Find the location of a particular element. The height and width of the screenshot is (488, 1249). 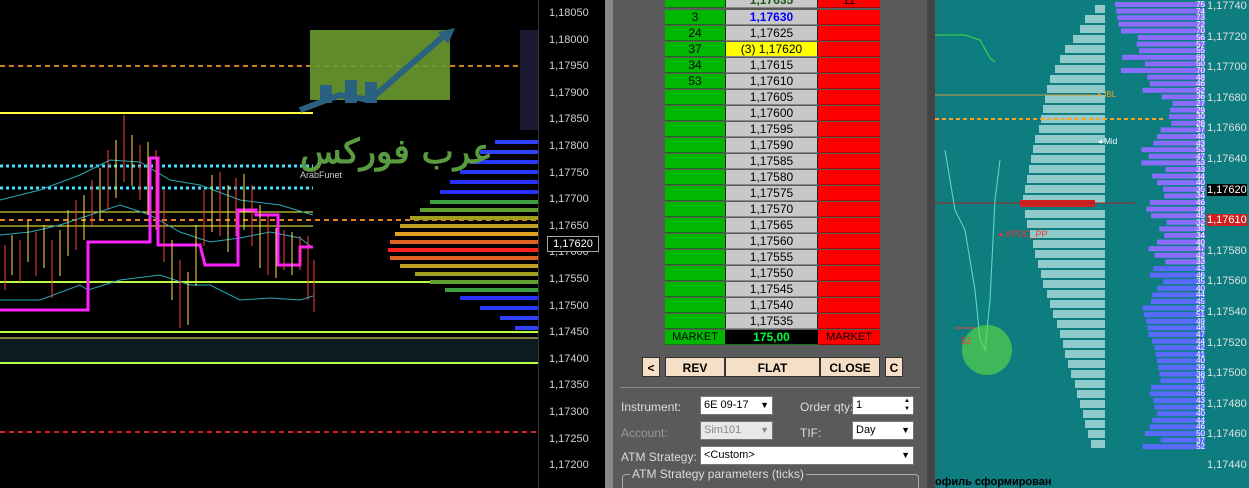

price-tick-label: 1,17350 is located at coordinates (569, 385).